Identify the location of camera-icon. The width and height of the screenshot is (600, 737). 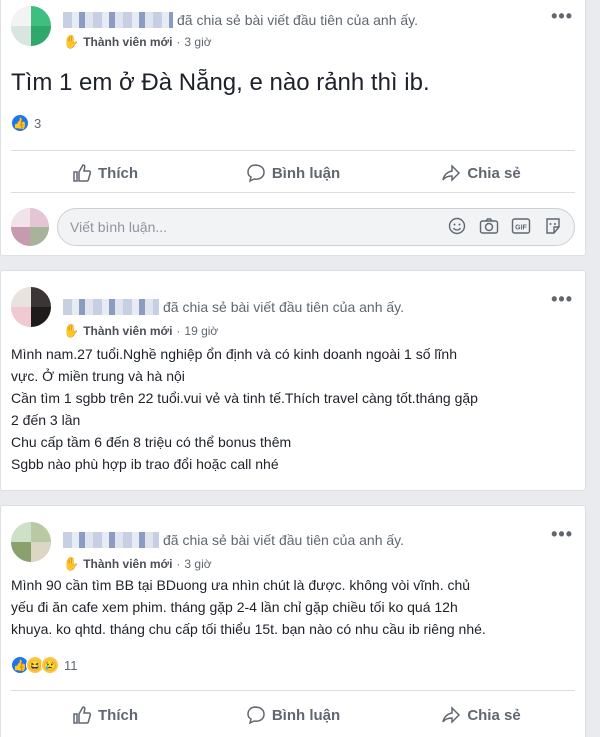
(489, 226).